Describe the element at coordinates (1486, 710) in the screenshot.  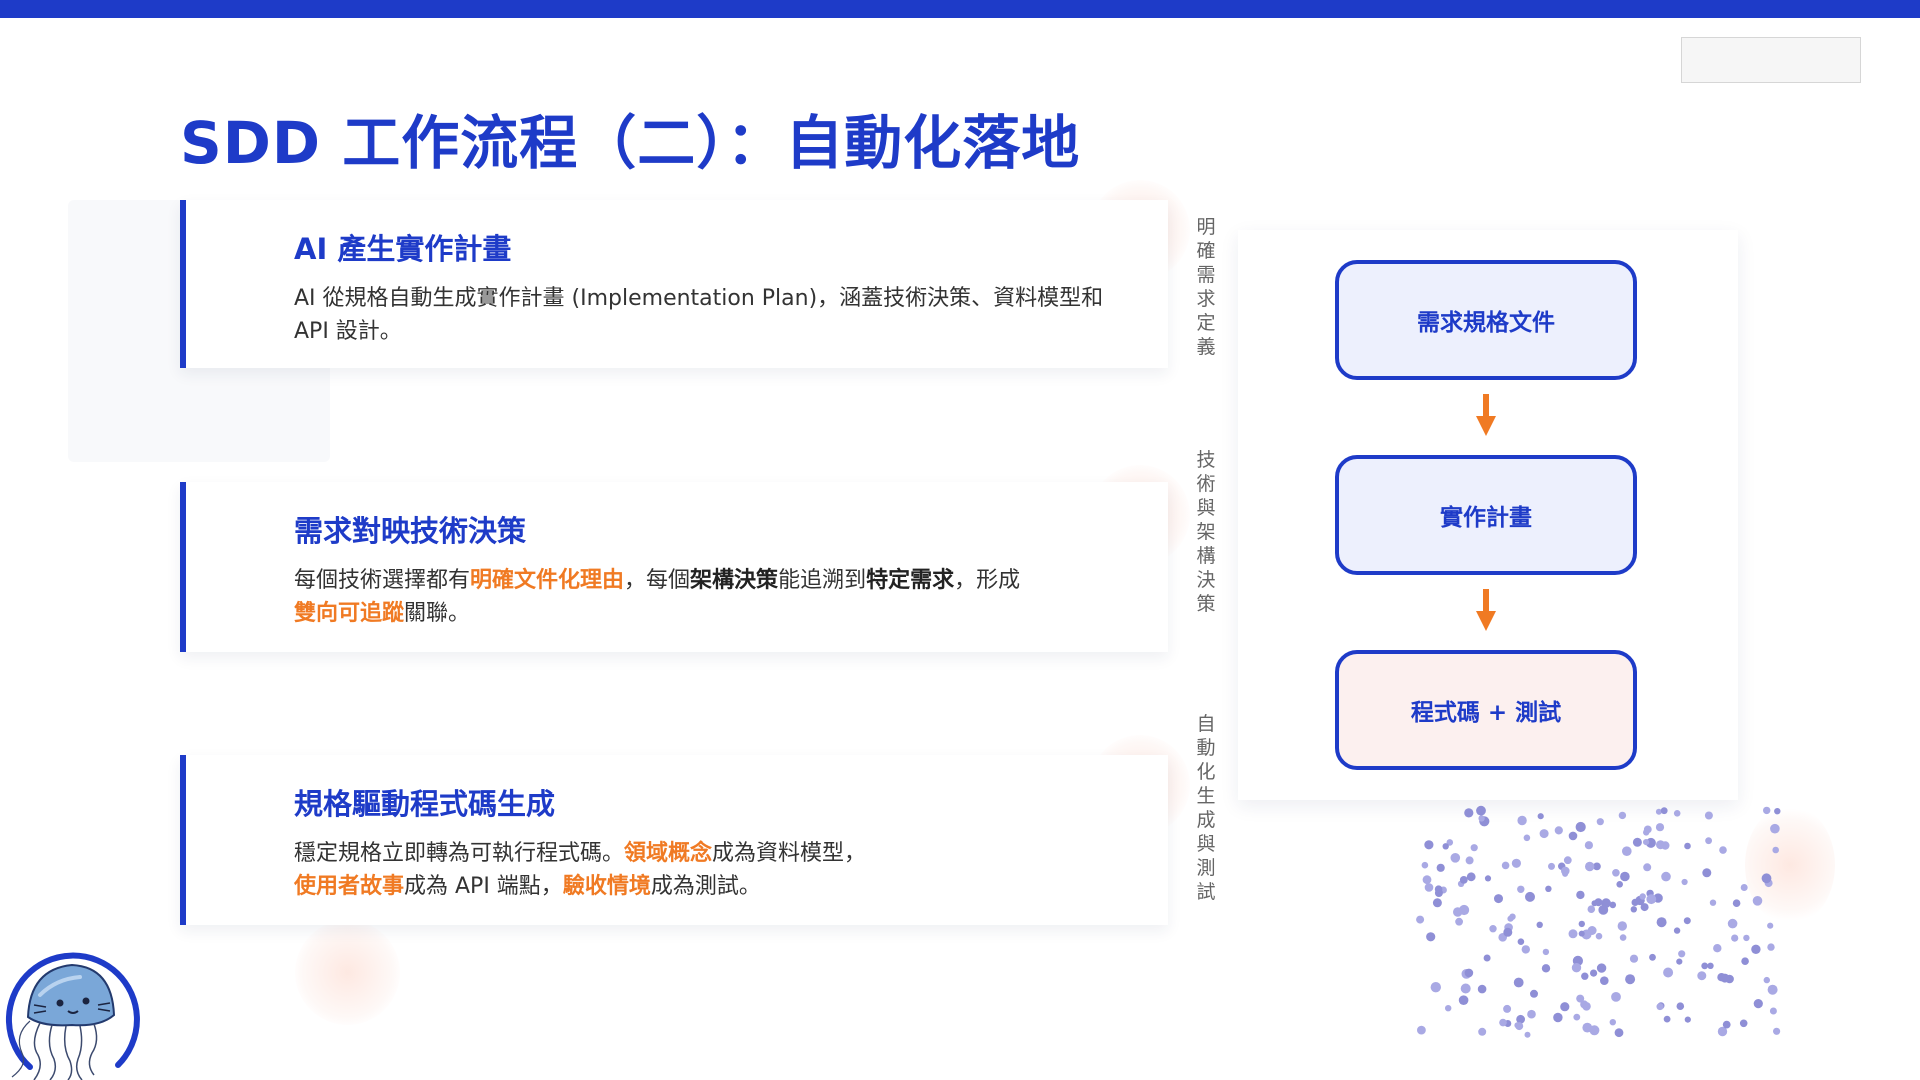
I see `flow-node-code-and-tests: 程式碼 + 測試` at that location.